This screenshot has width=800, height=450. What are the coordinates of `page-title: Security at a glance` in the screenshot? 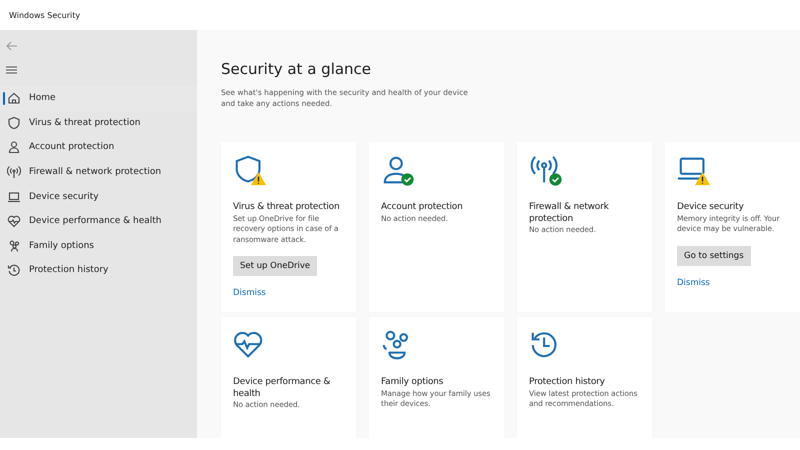 It's located at (296, 69).